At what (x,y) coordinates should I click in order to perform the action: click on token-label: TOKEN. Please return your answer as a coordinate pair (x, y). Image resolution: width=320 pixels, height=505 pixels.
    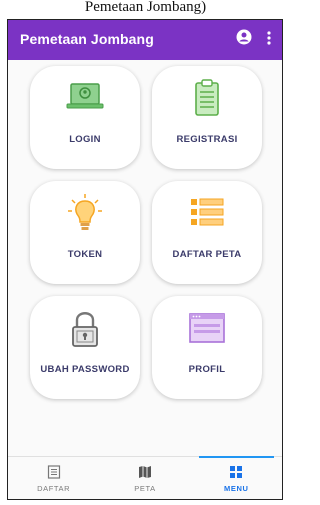
    Looking at the image, I should click on (85, 254).